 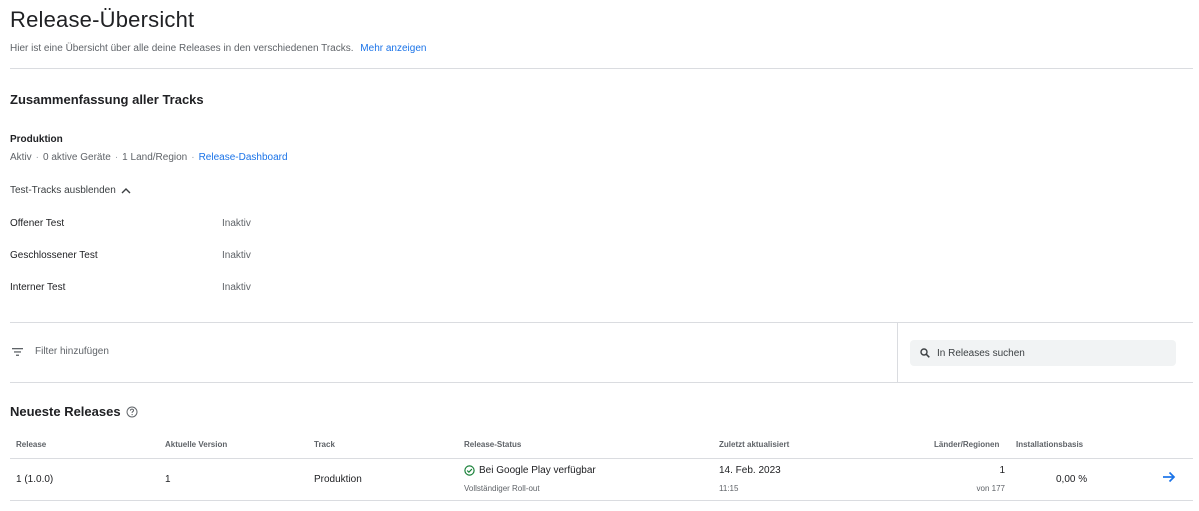 What do you see at coordinates (601, 458) in the screenshot?
I see `table-header-divider` at bounding box center [601, 458].